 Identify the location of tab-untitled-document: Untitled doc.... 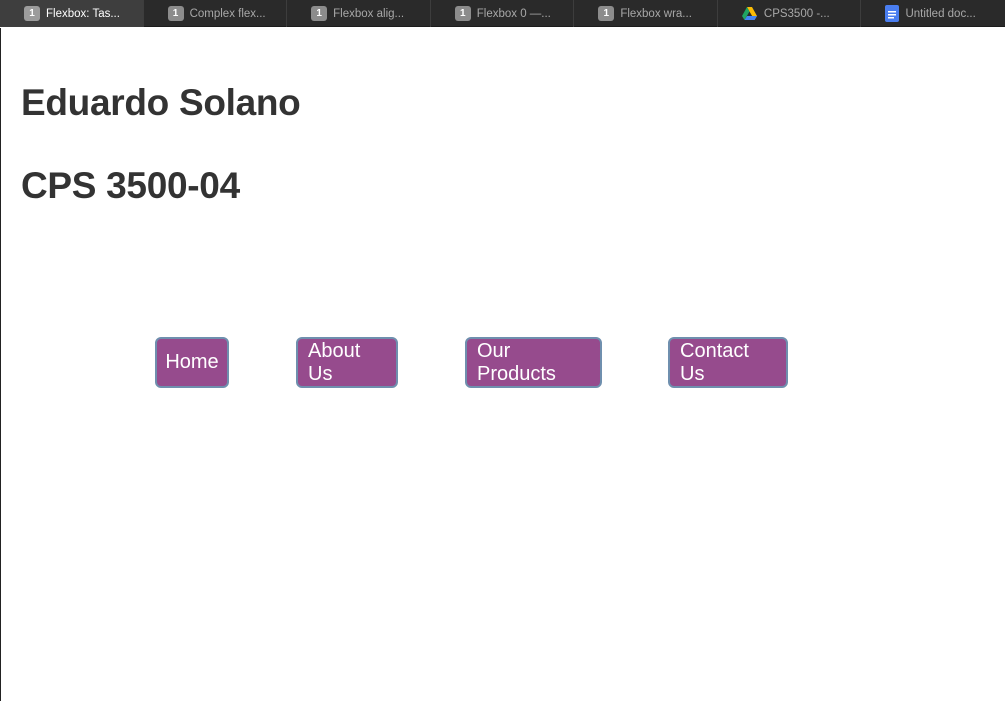
(933, 13).